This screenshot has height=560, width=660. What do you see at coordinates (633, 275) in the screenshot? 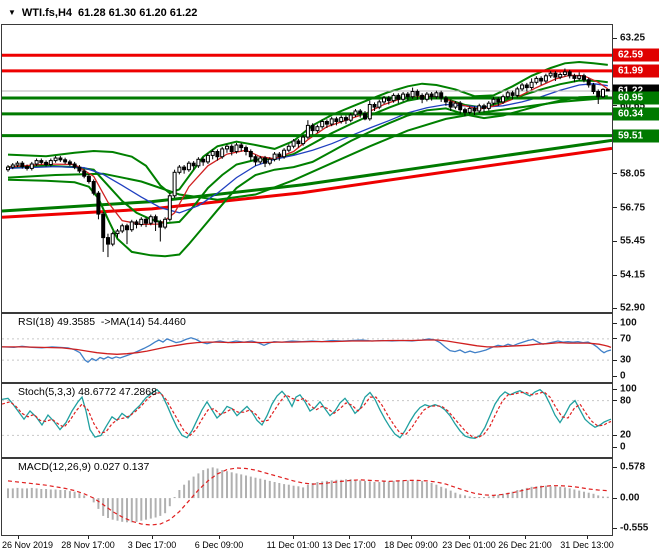
I see `price-tick-label: 54.15` at bounding box center [633, 275].